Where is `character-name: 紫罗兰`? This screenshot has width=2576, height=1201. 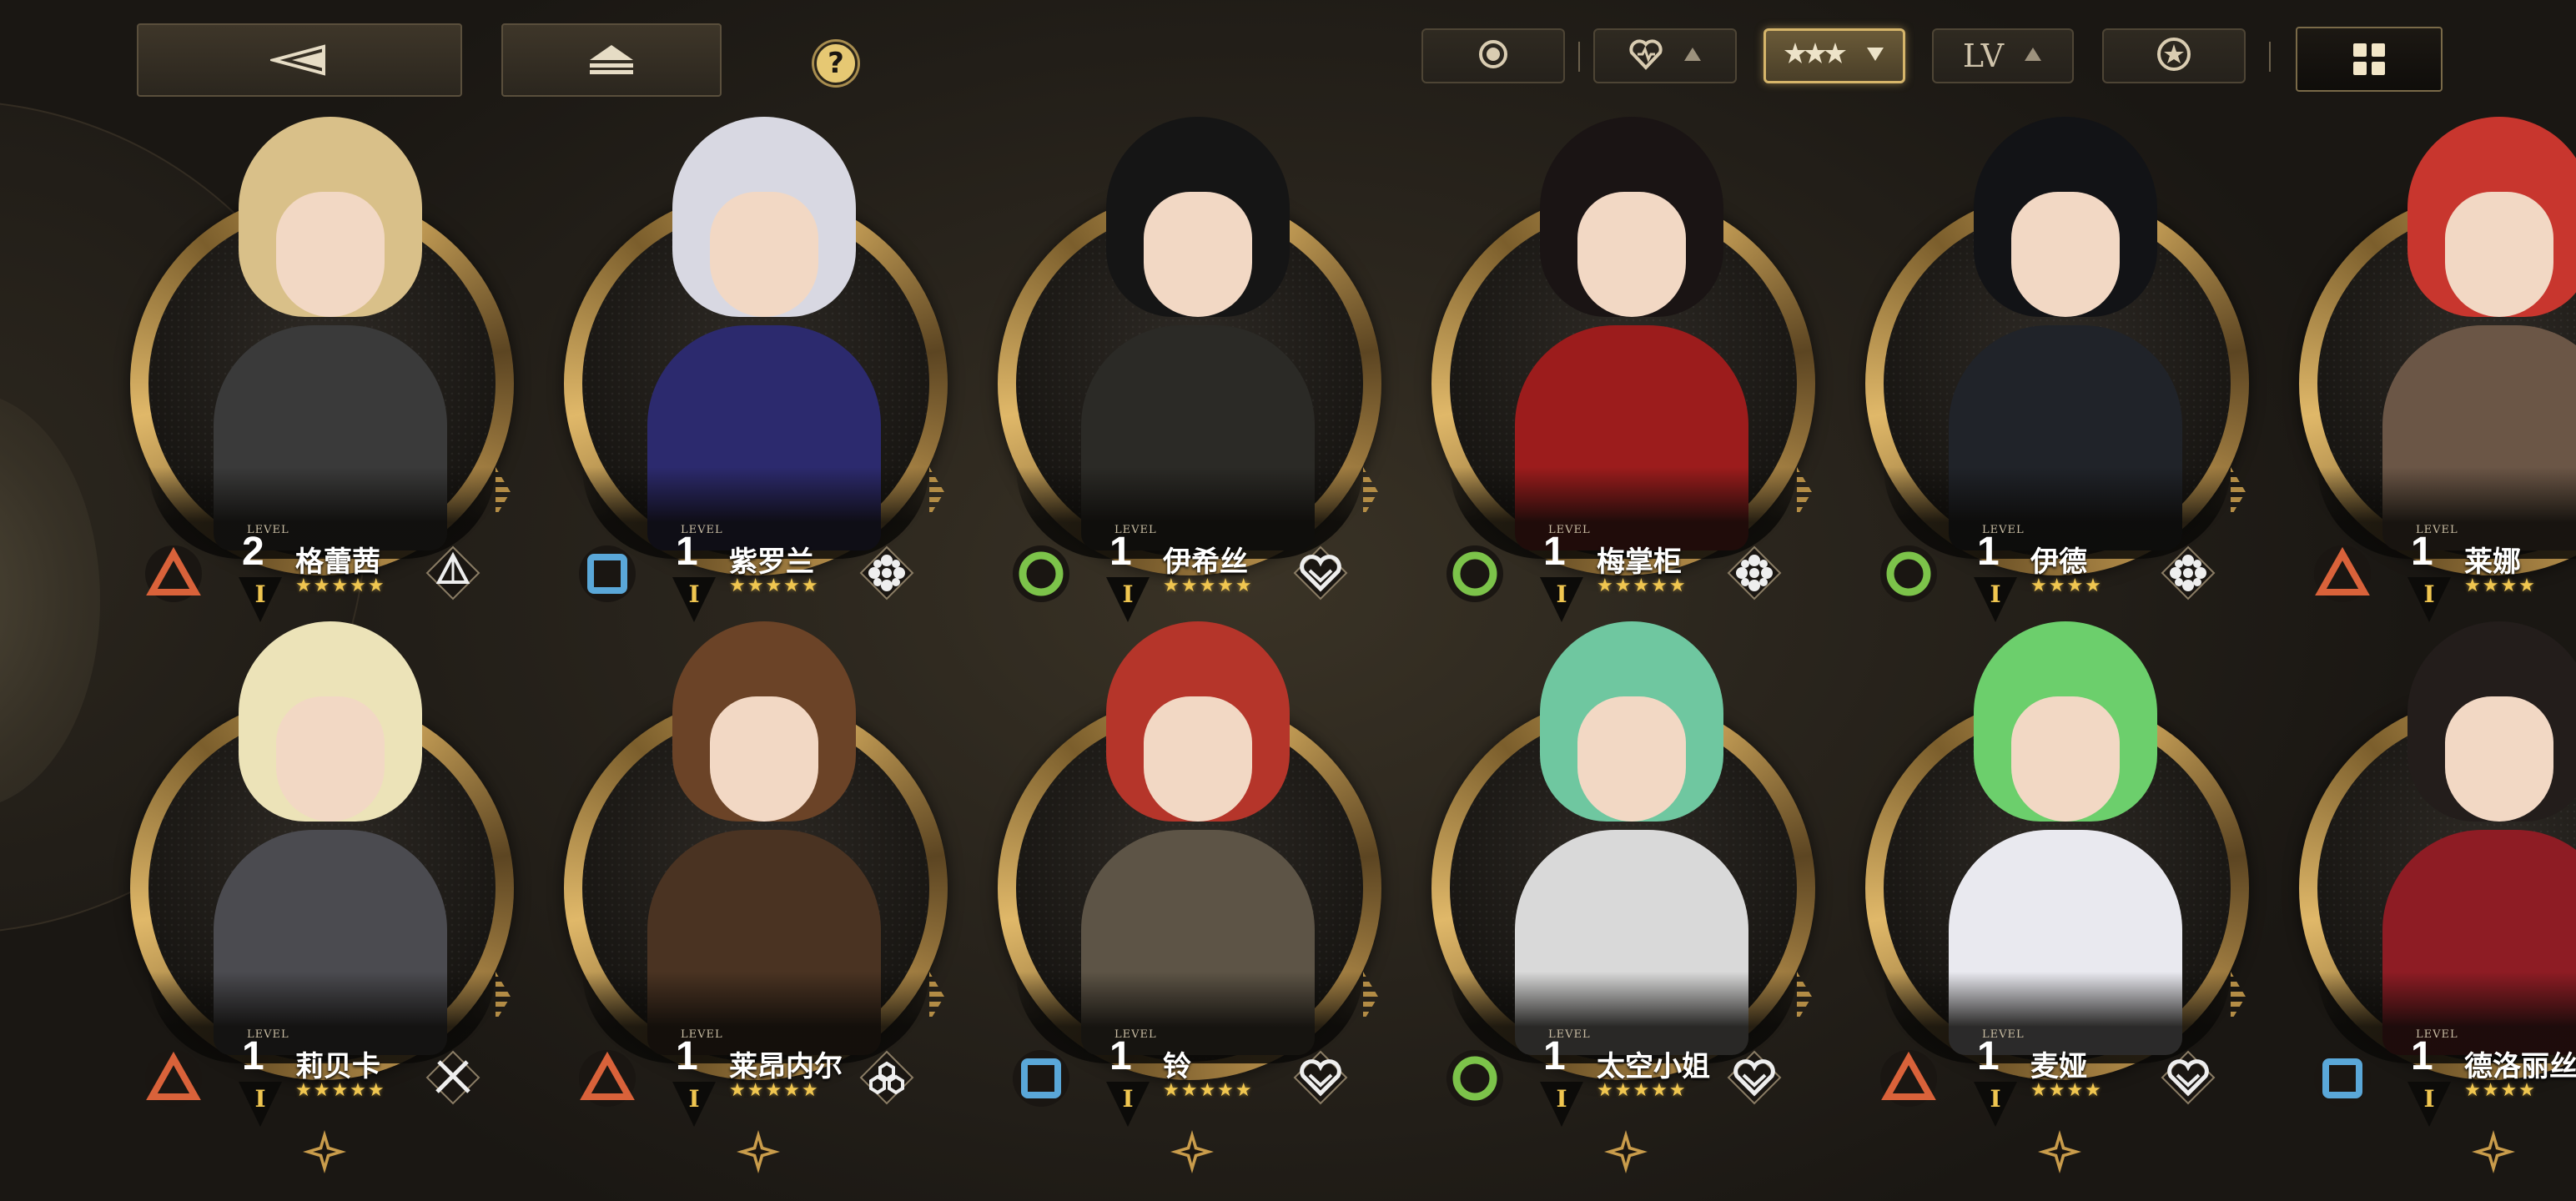
character-name: 紫罗兰 is located at coordinates (771, 562).